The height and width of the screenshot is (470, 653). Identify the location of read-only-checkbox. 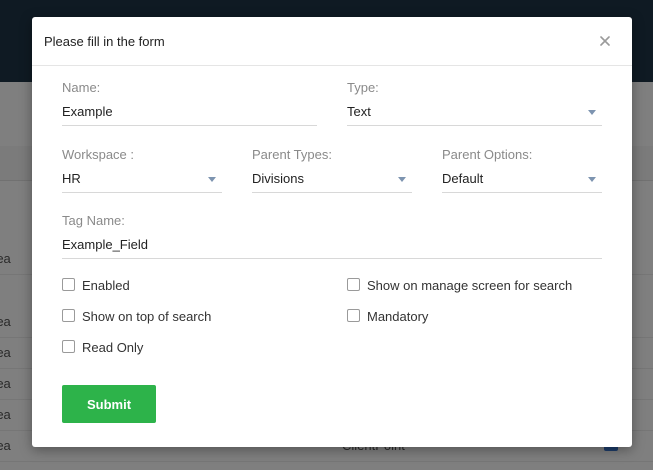
(68, 346).